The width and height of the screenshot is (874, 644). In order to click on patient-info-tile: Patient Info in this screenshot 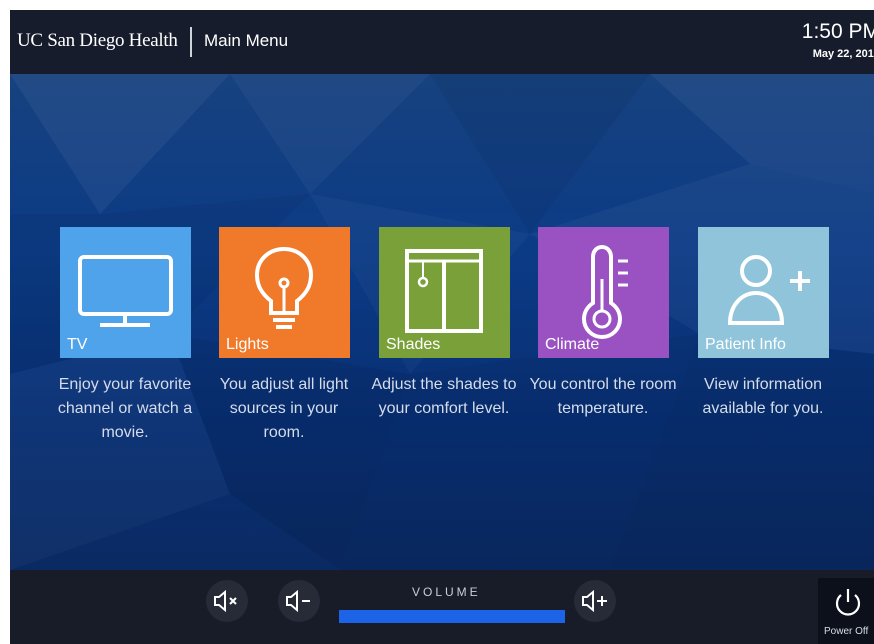, I will do `click(763, 292)`.